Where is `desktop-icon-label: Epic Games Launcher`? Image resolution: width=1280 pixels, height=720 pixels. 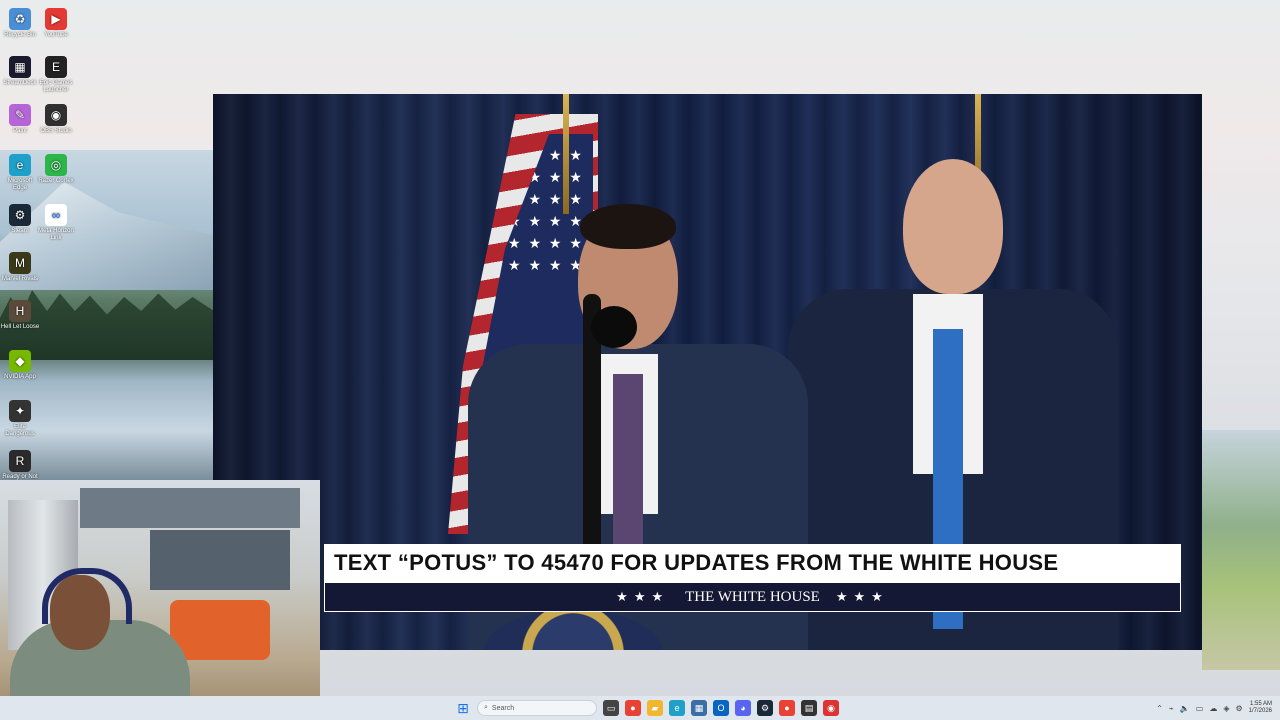
desktop-icon-label: Epic Games Launcher is located at coordinates (56, 86).